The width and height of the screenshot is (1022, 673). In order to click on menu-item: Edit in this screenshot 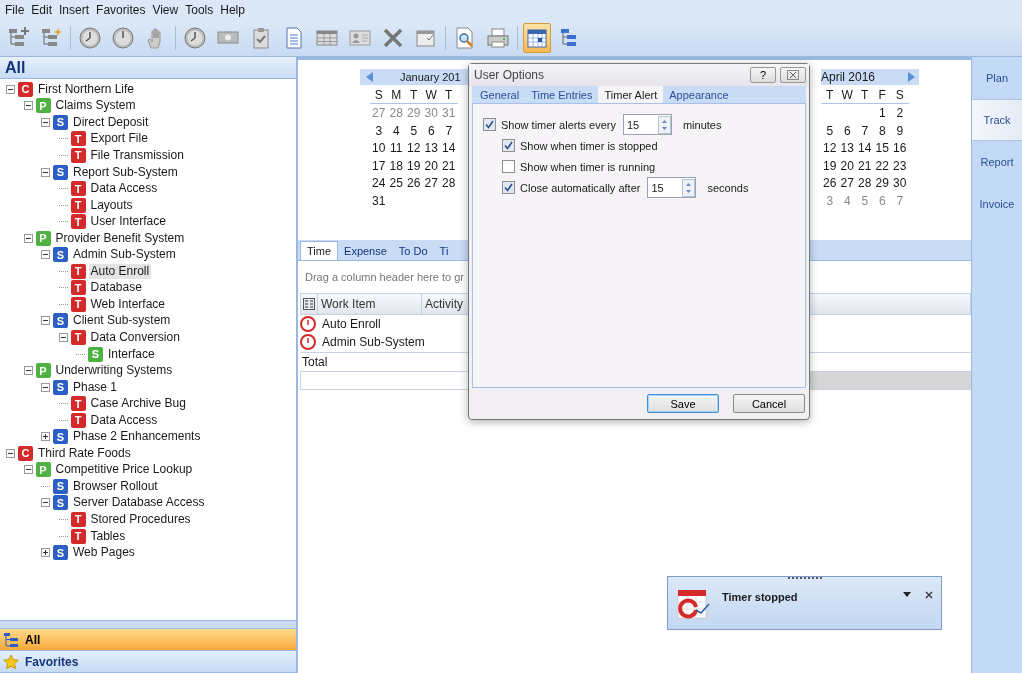, I will do `click(43, 10)`.